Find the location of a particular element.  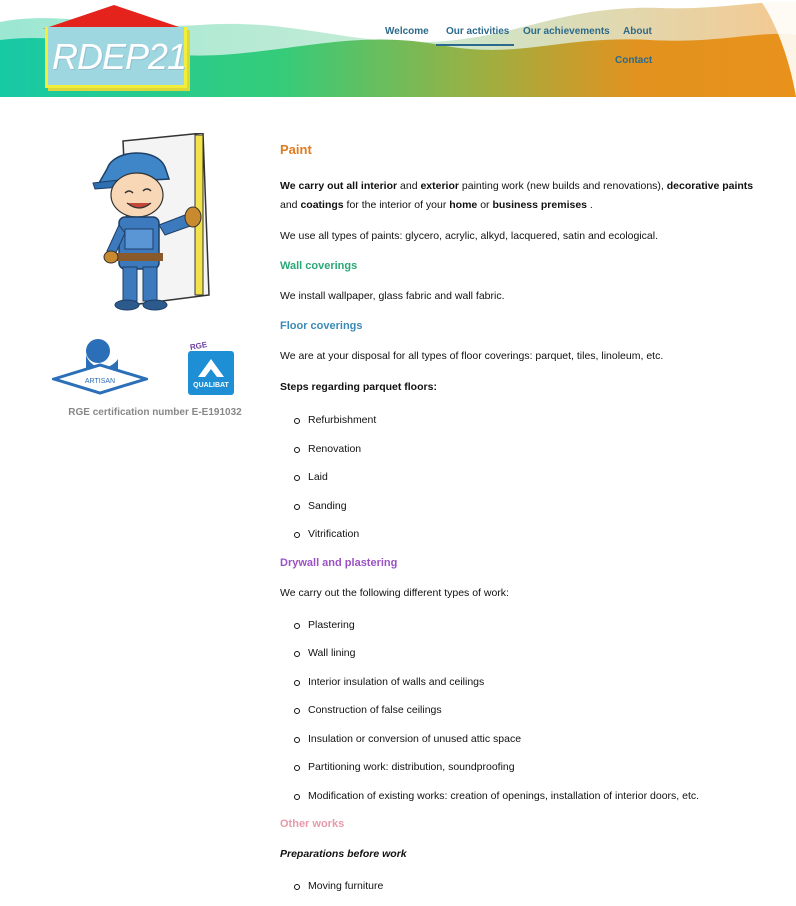

qualibat-logo: RGE QUALIBAT is located at coordinates (211, 368).